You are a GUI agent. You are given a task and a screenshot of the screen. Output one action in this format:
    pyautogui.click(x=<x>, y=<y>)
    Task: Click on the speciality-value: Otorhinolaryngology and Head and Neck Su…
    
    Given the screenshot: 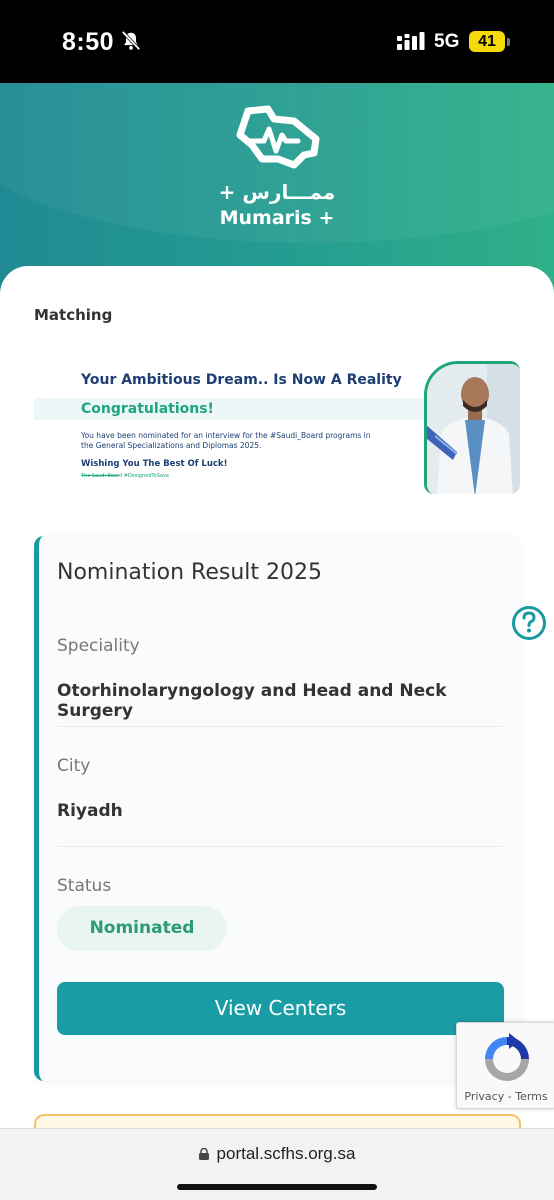 What is the action you would take?
    pyautogui.click(x=252, y=701)
    